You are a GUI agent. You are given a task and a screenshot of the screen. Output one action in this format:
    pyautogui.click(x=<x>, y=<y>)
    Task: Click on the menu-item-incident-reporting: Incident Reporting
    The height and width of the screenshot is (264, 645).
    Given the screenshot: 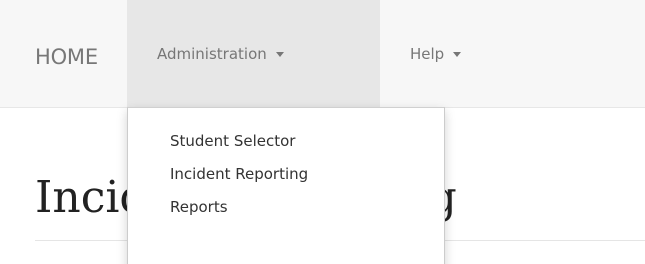 What is the action you would take?
    pyautogui.click(x=286, y=174)
    